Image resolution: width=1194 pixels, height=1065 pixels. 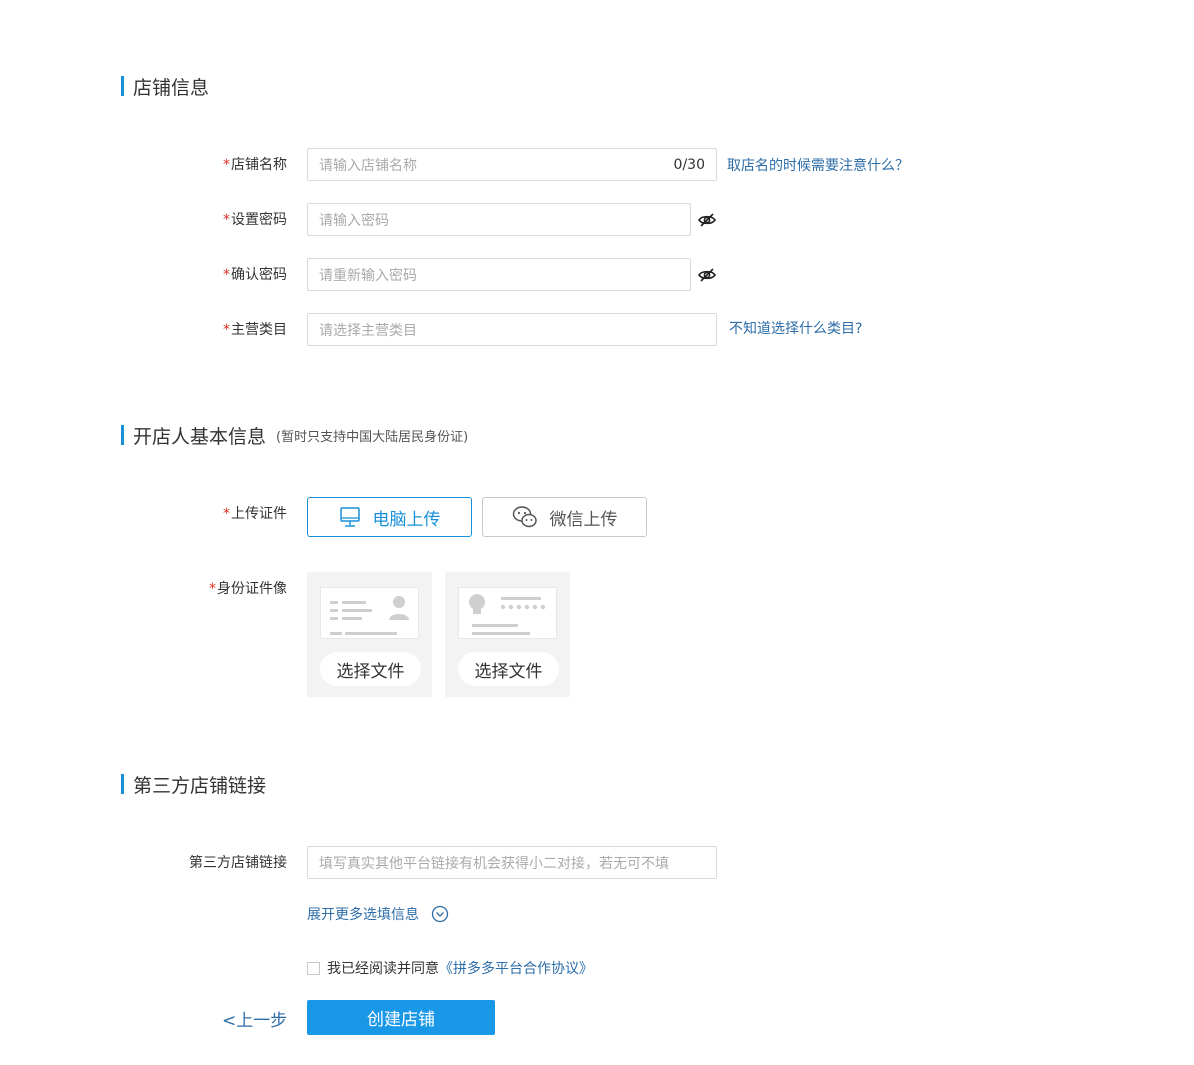 I want to click on shop-name-label: *店铺名称, so click(x=255, y=165).